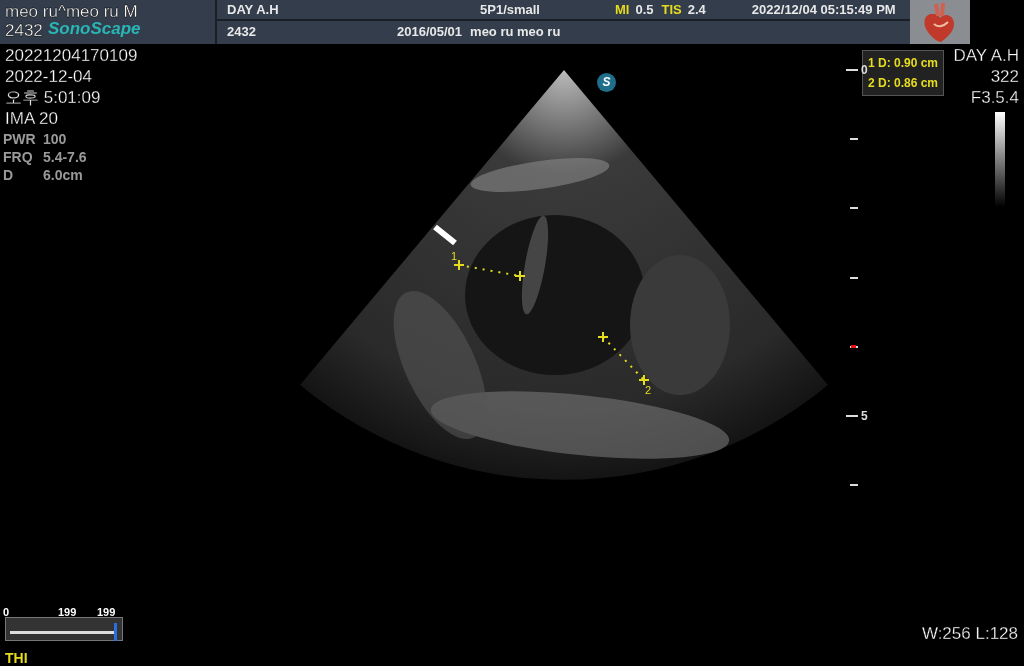  Describe the element at coordinates (253, 9) in the screenshot. I see `patient-name: DAY A.H` at that location.